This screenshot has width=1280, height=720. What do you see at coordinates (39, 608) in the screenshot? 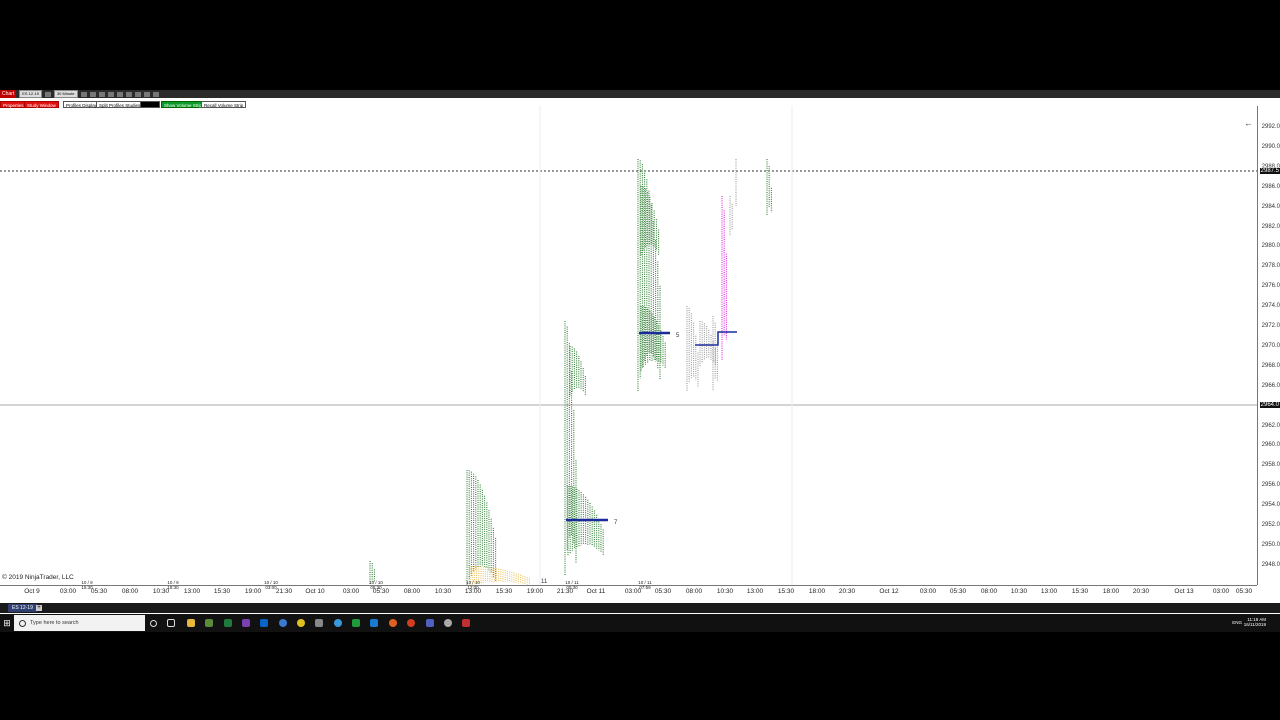
I see `add-tab-button: +` at bounding box center [39, 608].